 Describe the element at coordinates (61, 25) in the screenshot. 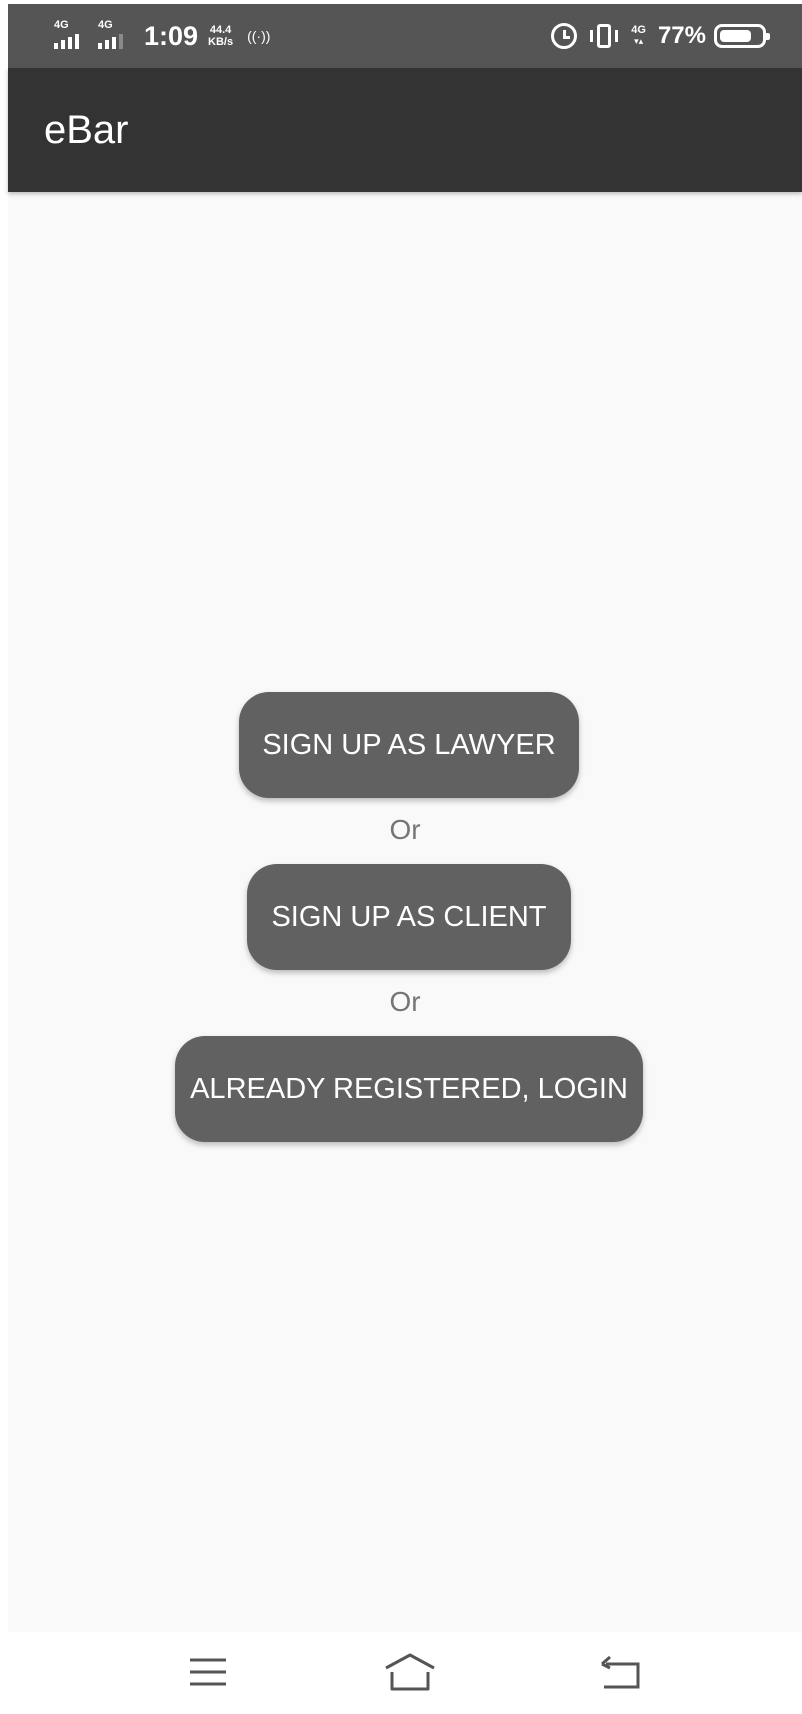

I see `network-type-1: 4G` at that location.